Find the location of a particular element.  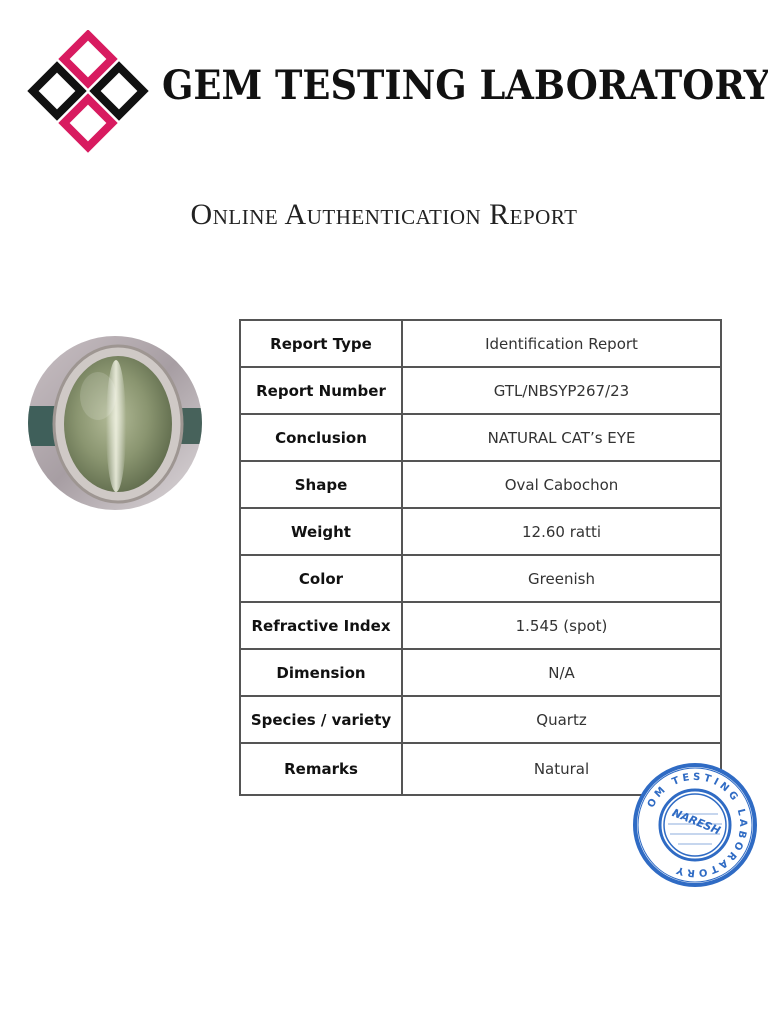

row-label: Weight is located at coordinates (321, 531).